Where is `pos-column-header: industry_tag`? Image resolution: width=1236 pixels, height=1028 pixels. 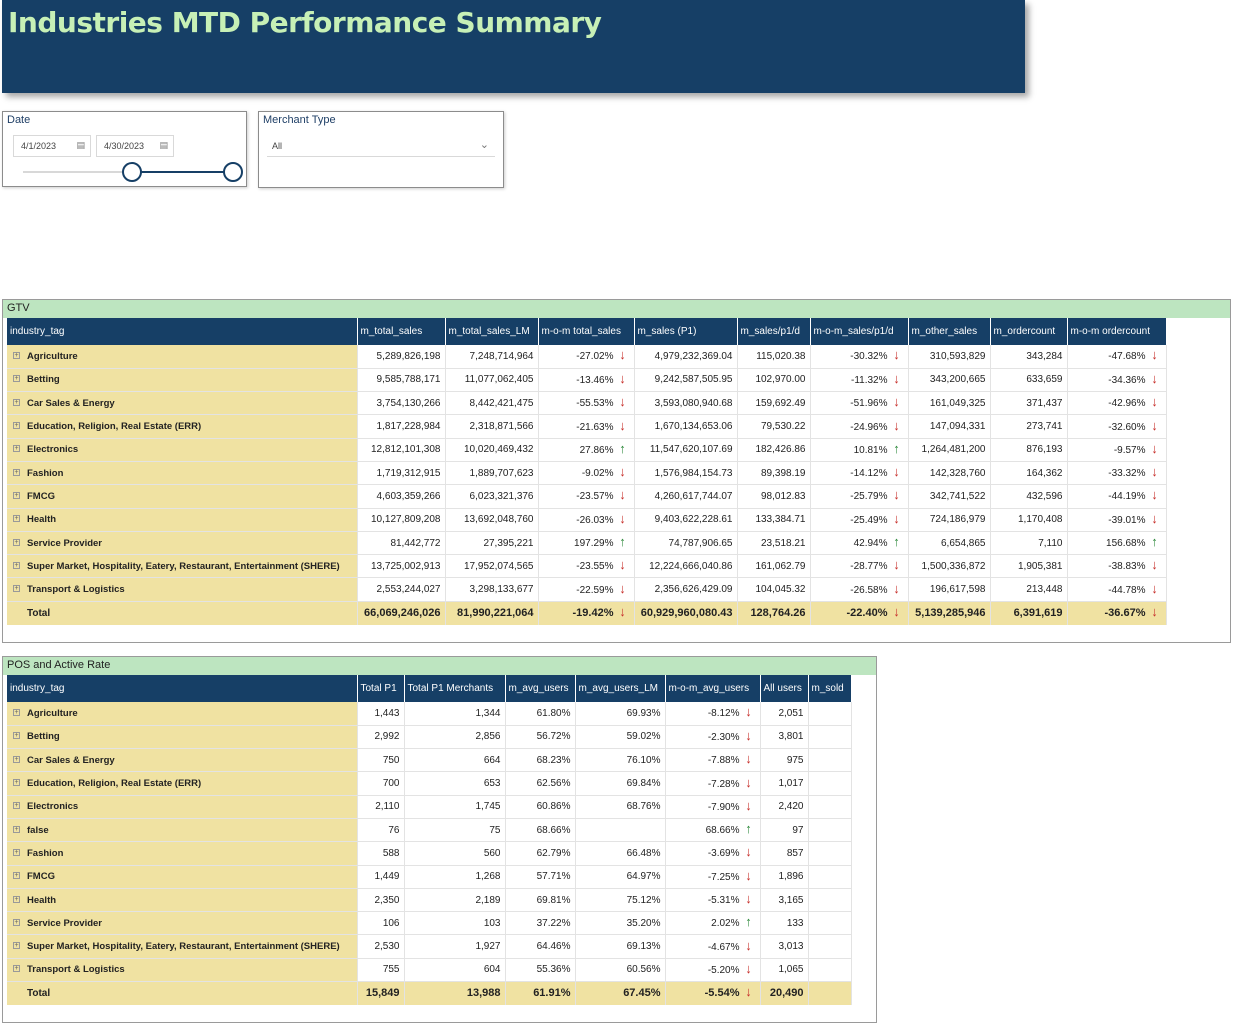 pos-column-header: industry_tag is located at coordinates (182, 688).